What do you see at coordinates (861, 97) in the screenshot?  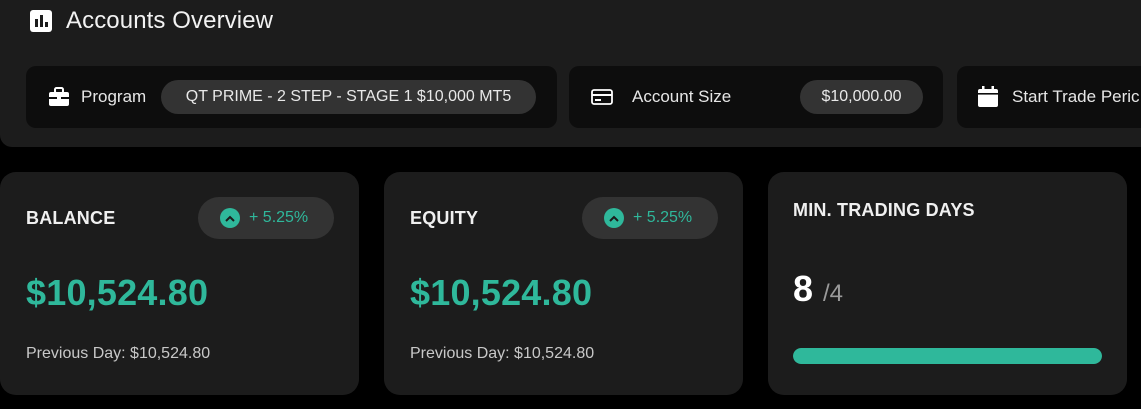 I see `account-size-value-pill: $10,000.00` at bounding box center [861, 97].